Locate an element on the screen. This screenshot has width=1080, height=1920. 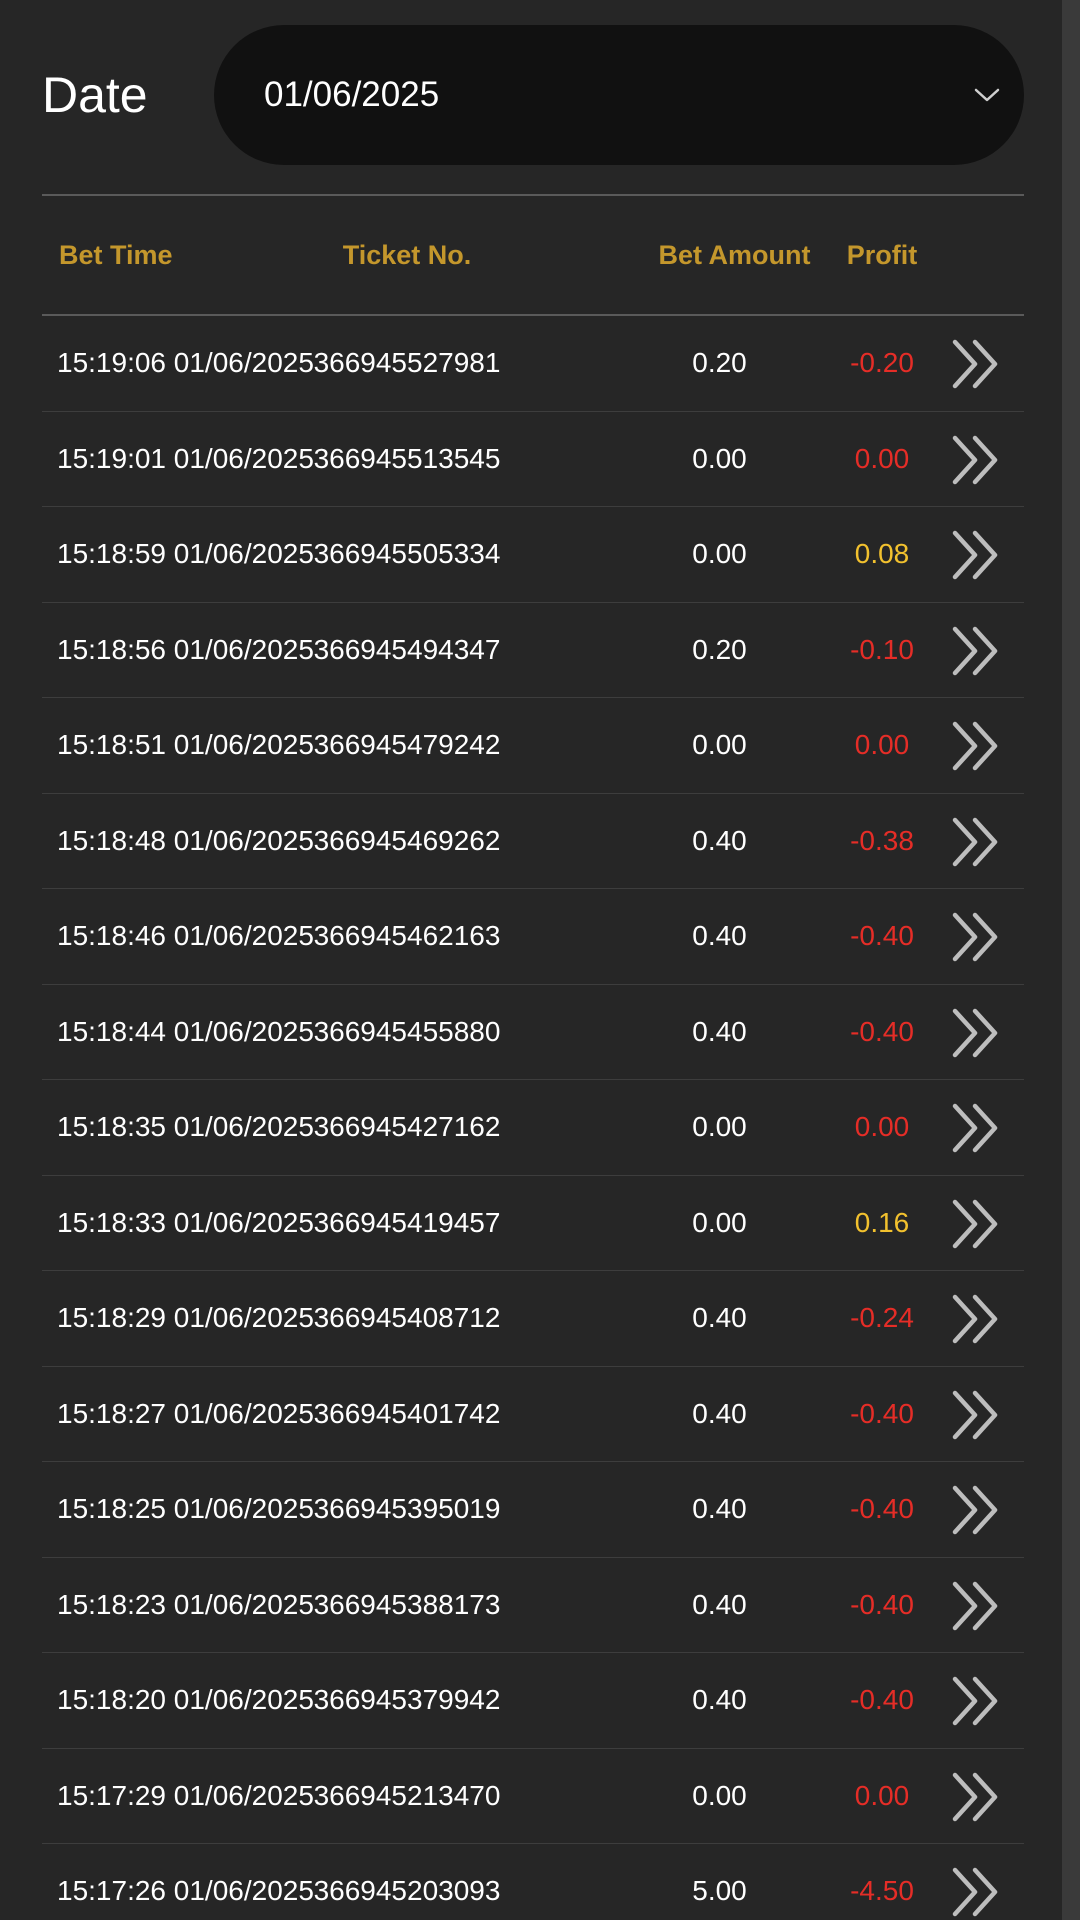
table-row: 15:18:48 01/06/2025 366945469262 0.40 -0.38 is located at coordinates (533, 841).